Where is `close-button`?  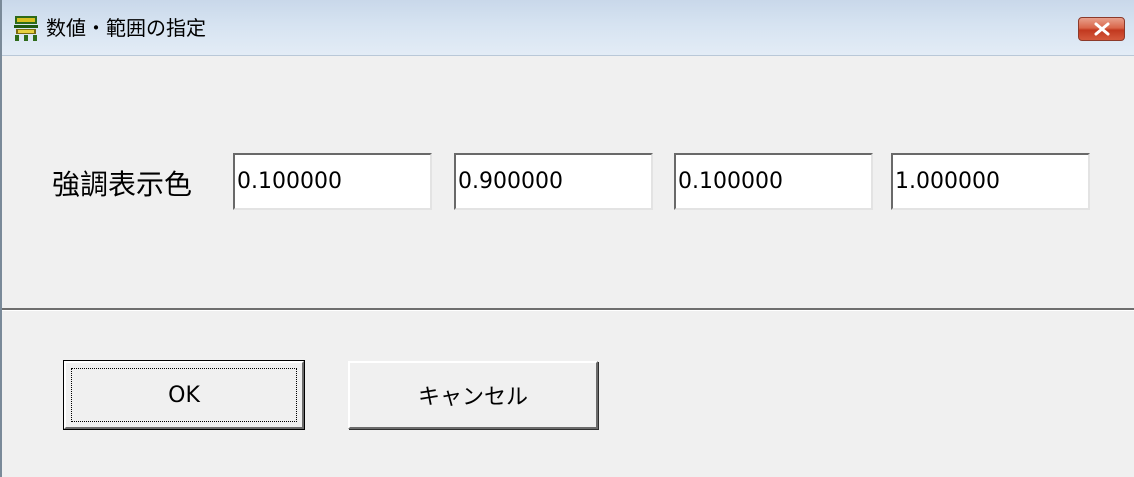 close-button is located at coordinates (1101, 29).